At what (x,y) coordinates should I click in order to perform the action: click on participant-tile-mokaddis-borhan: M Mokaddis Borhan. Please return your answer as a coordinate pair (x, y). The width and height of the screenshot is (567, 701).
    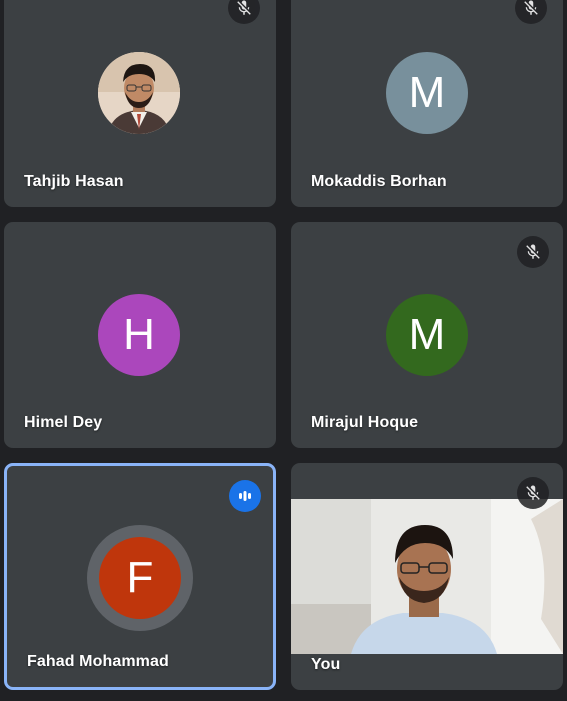
    Looking at the image, I should click on (427, 103).